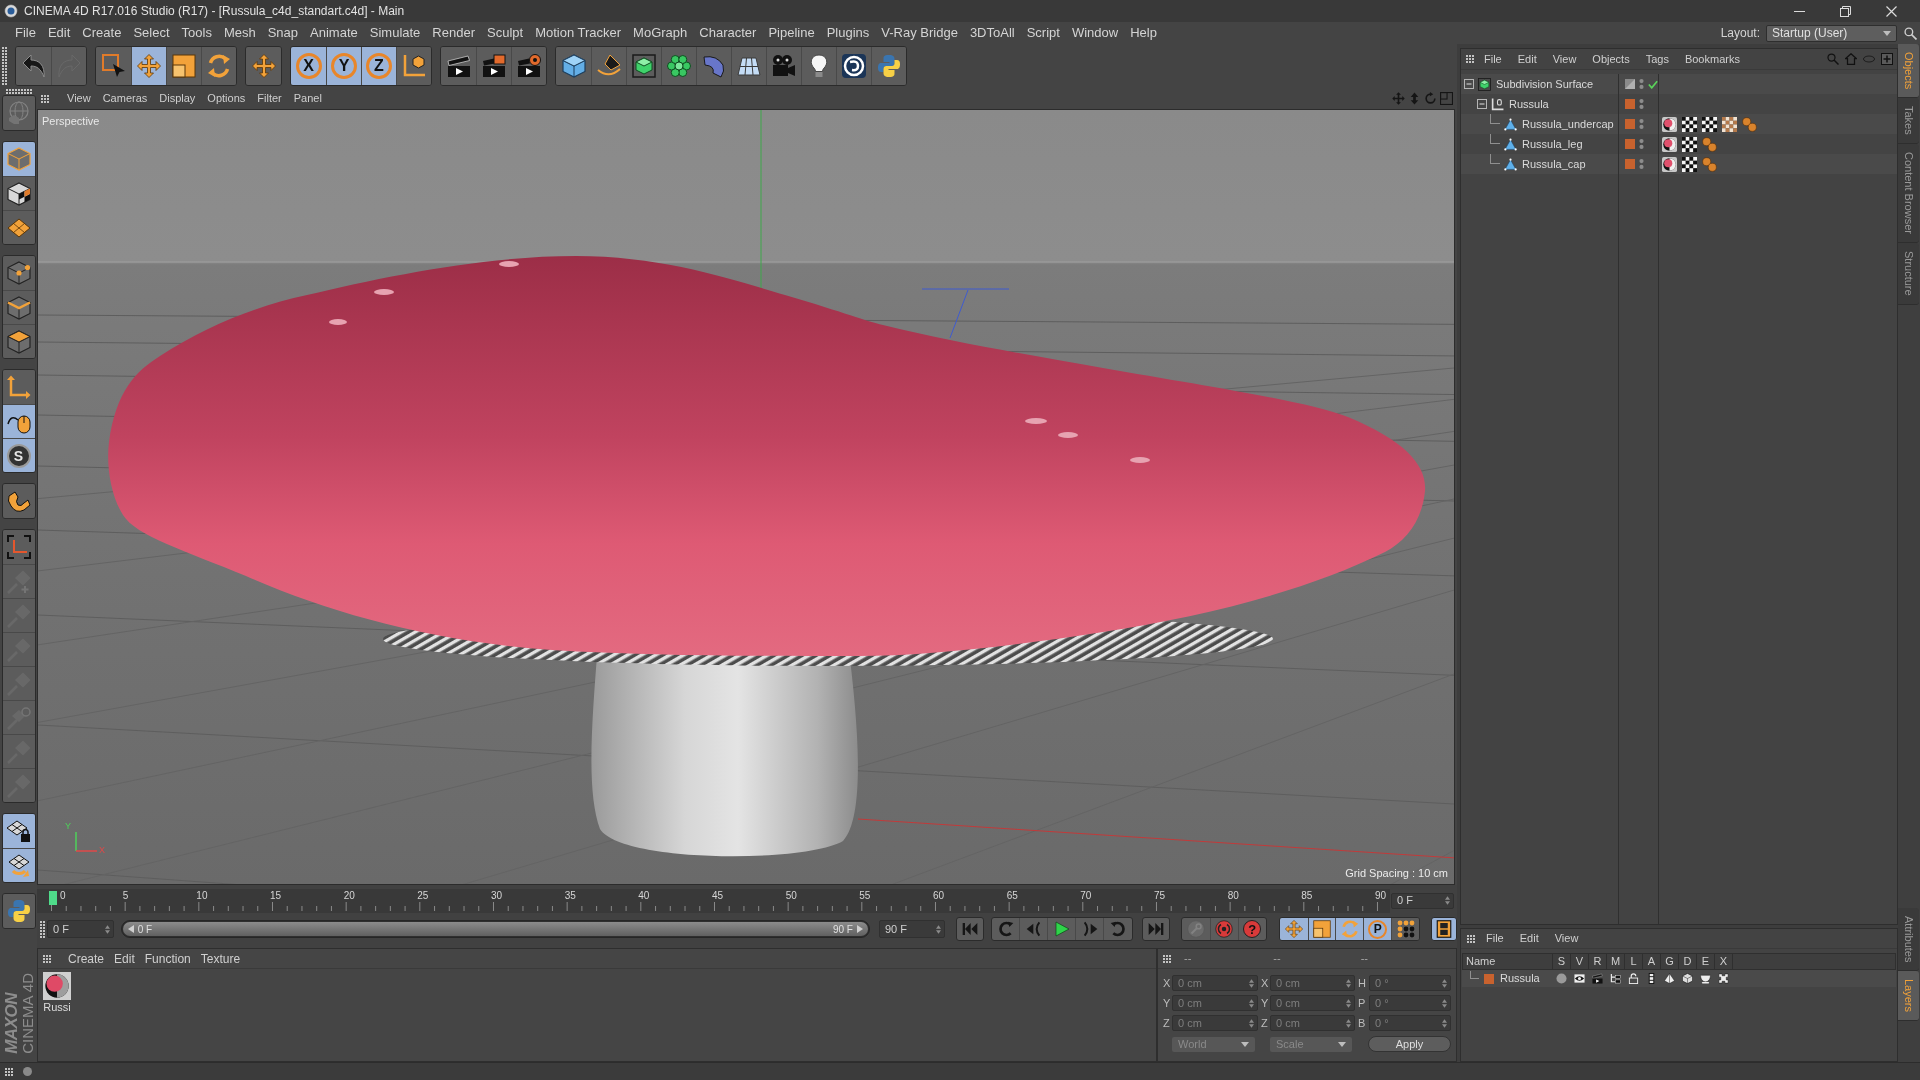 This screenshot has height=1080, width=1920. Describe the element at coordinates (919, 33) in the screenshot. I see `menu-item: V-Ray Bridge` at that location.